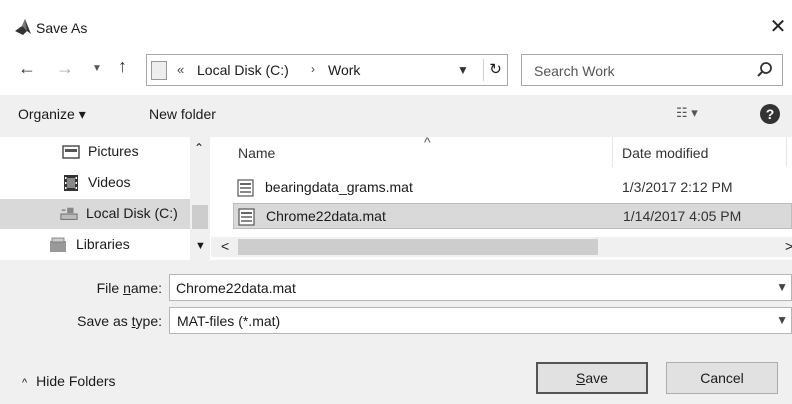 The height and width of the screenshot is (404, 792). Describe the element at coordinates (69, 213) in the screenshot. I see `drive-icon` at that location.